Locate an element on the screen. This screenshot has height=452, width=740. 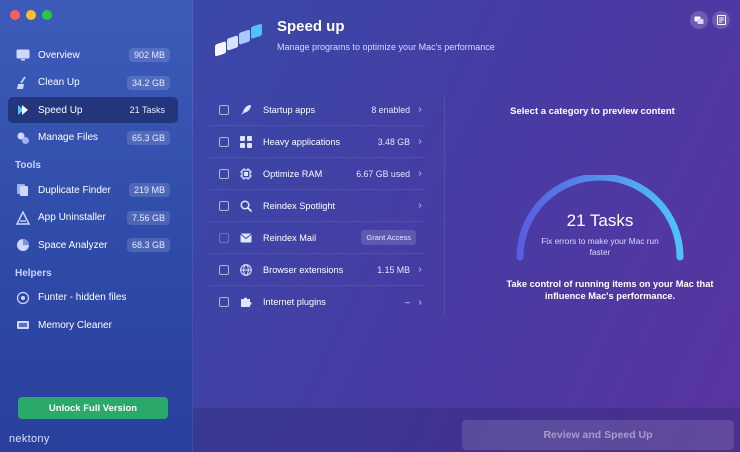
minimize-window-button is located at coordinates (31, 15).